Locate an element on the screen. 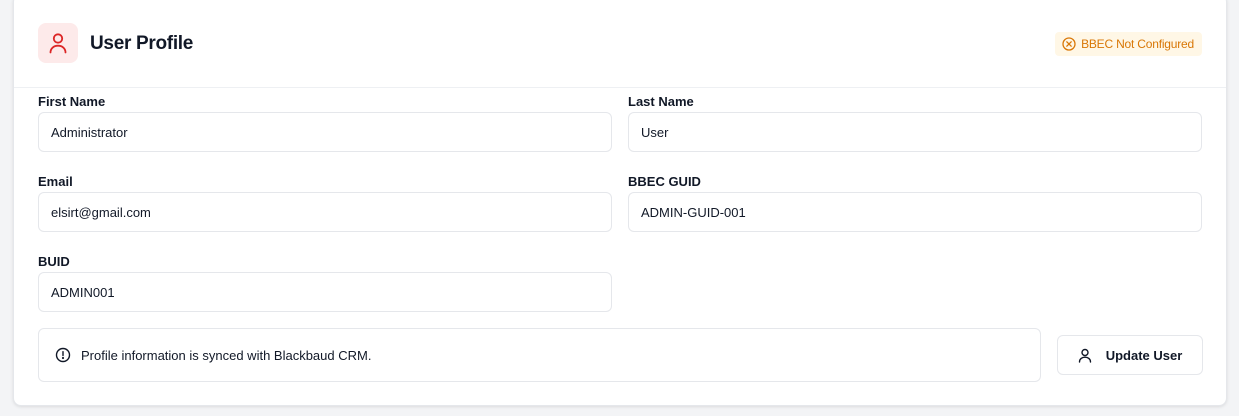 This screenshot has width=1239, height=416. status-badge: BBEC Not Configured is located at coordinates (1128, 44).